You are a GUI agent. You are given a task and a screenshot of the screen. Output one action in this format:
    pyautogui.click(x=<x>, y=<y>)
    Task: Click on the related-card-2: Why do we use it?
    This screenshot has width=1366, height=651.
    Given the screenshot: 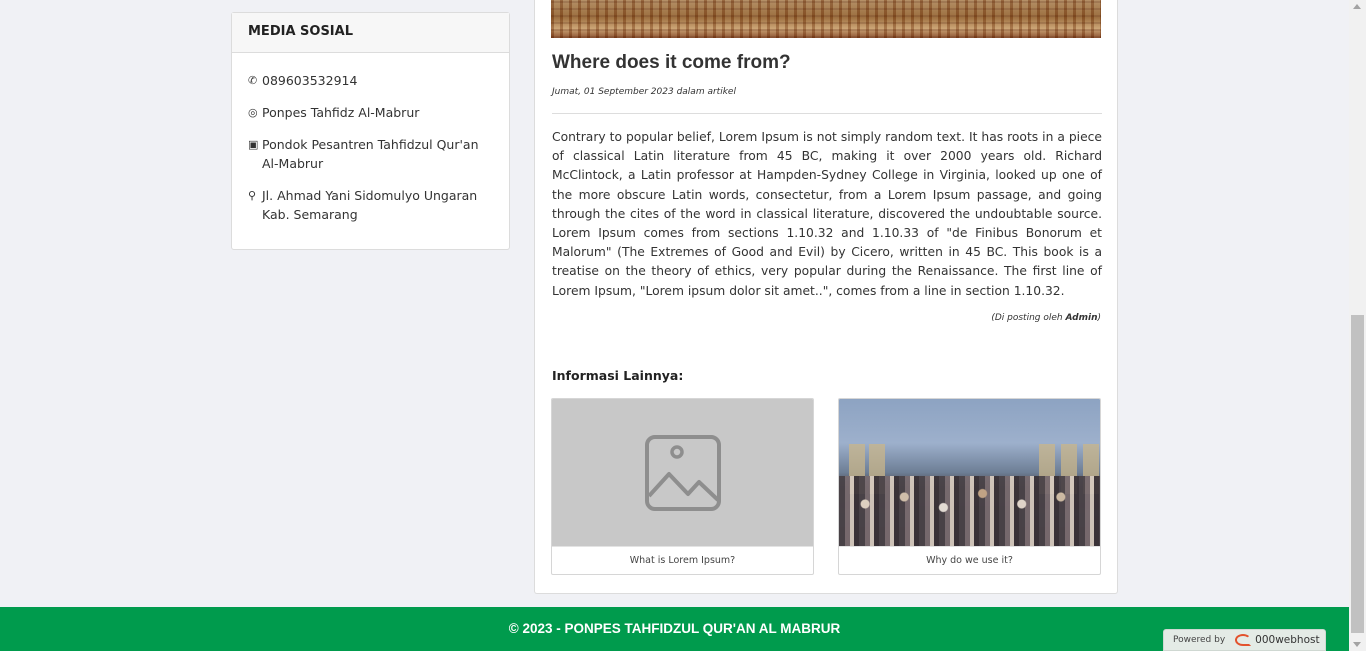 What is the action you would take?
    pyautogui.click(x=969, y=486)
    